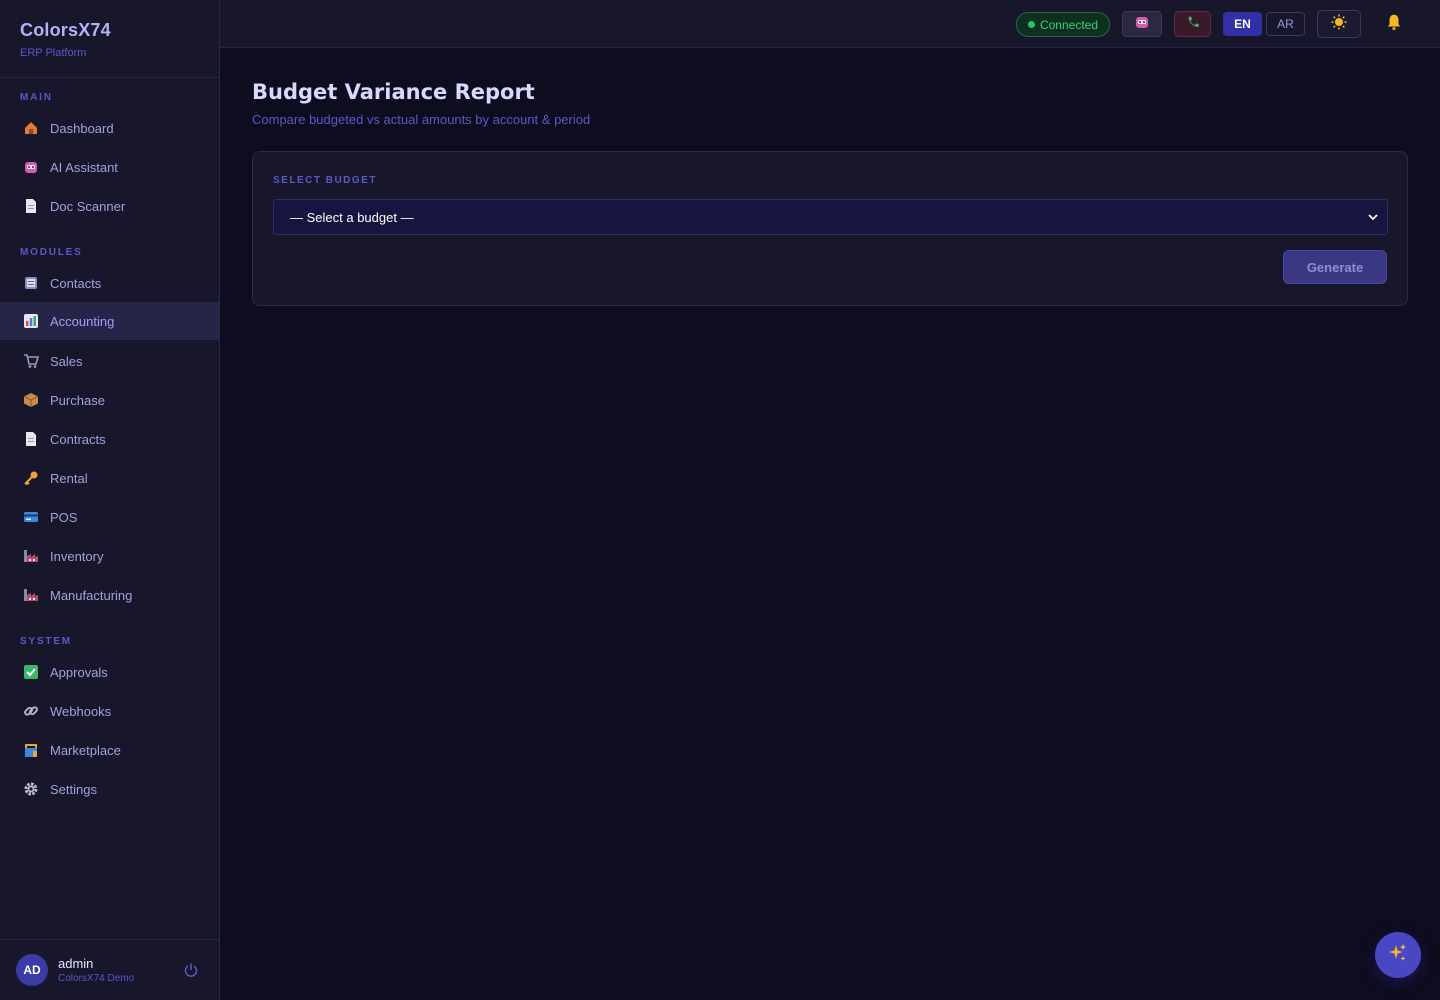 The width and height of the screenshot is (1440, 1000). Describe the element at coordinates (1242, 24) in the screenshot. I see `lang-en-button: EN` at that location.